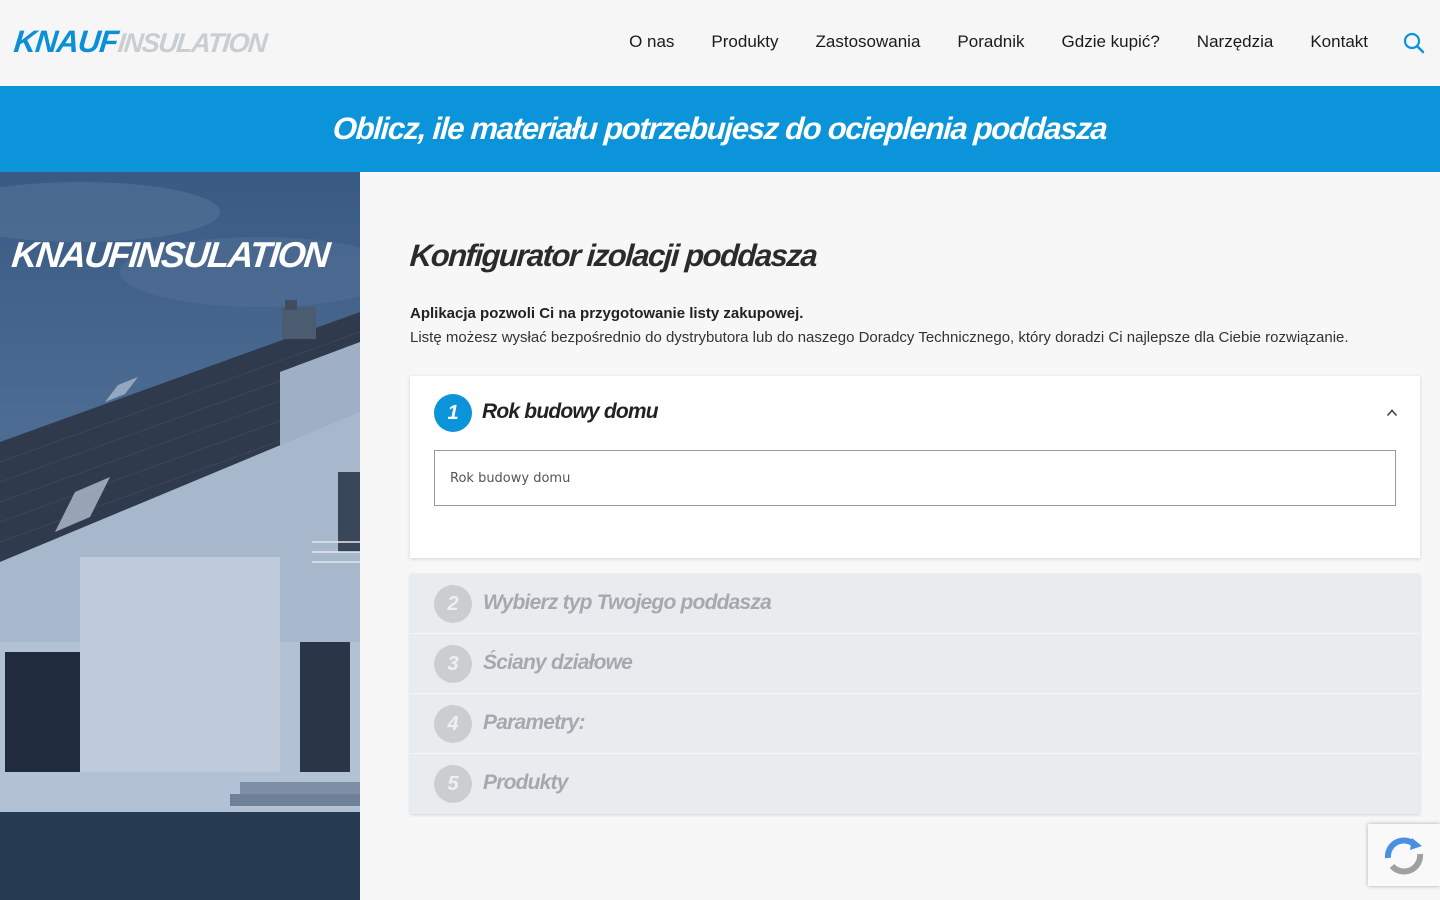 The image size is (1440, 900). I want to click on nav-kontakt: Kontakt, so click(1339, 42).